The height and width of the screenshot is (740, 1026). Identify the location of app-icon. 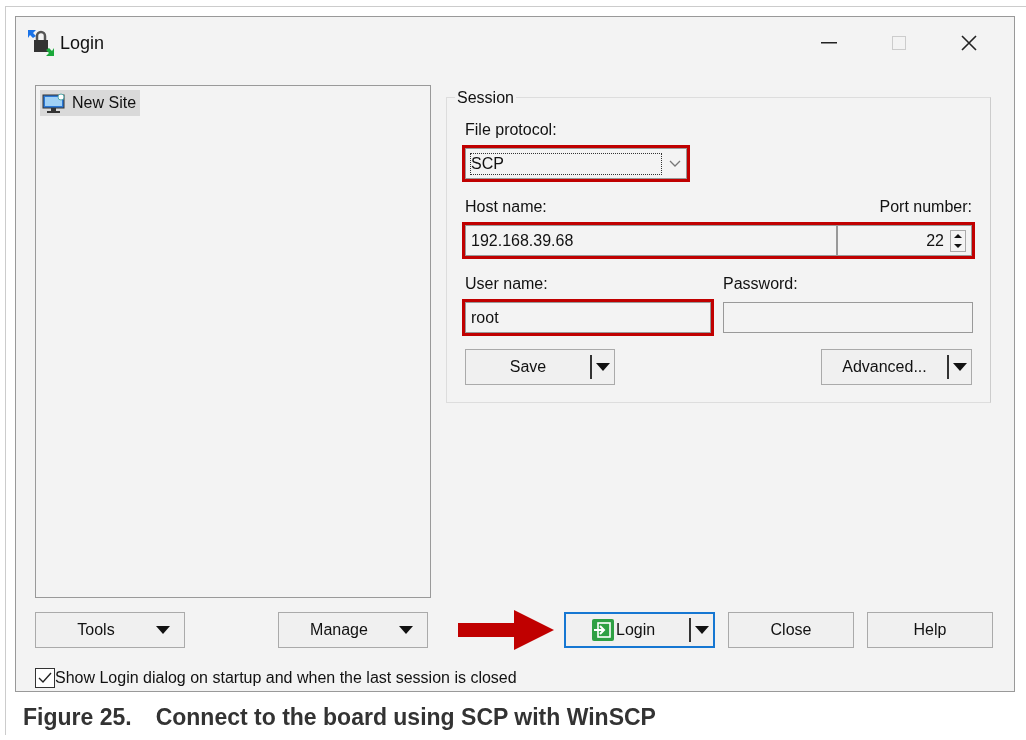
(41, 43).